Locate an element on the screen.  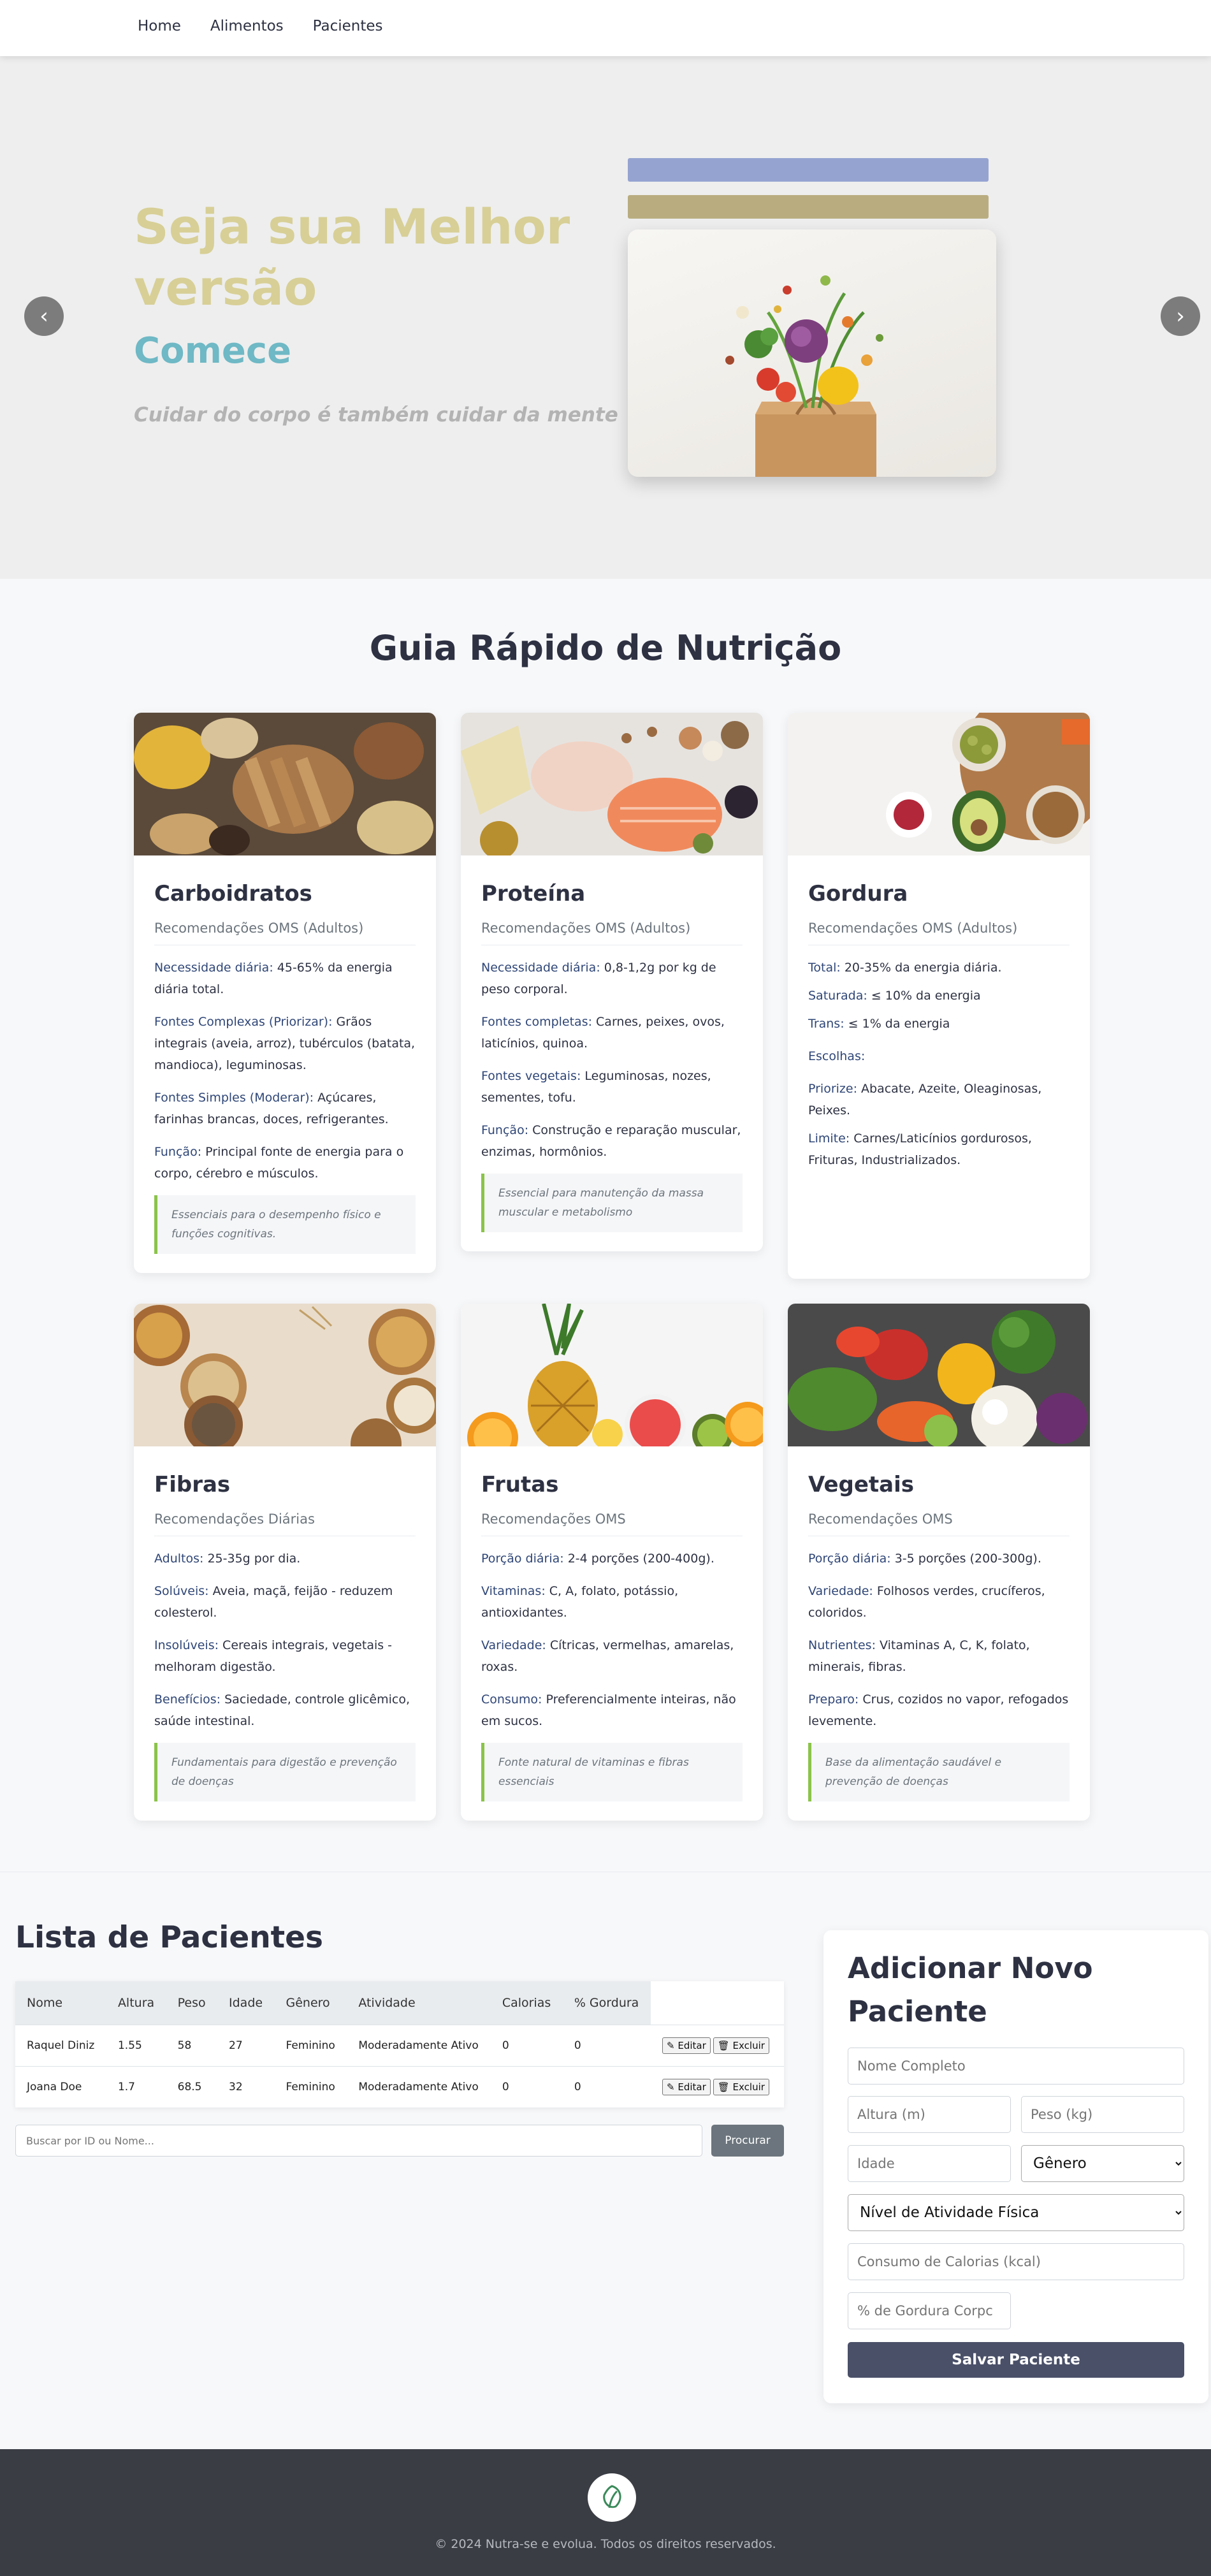
card-line-label: Função: is located at coordinates (178, 1152).